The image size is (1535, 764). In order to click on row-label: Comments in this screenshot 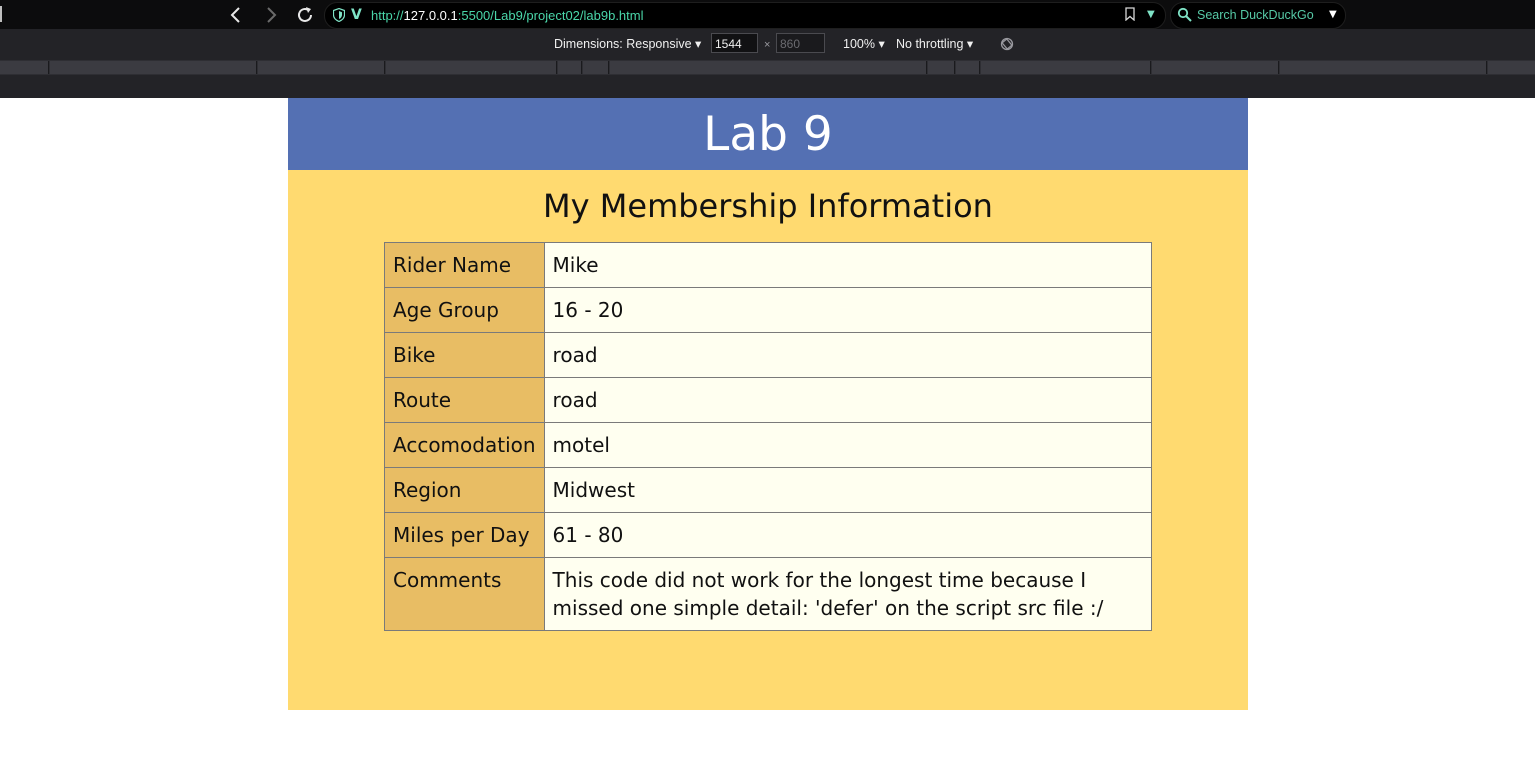, I will do `click(464, 594)`.